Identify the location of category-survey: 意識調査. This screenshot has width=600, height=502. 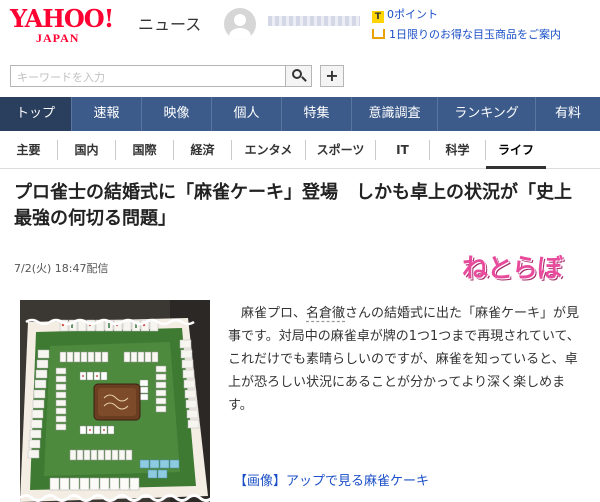
(395, 114).